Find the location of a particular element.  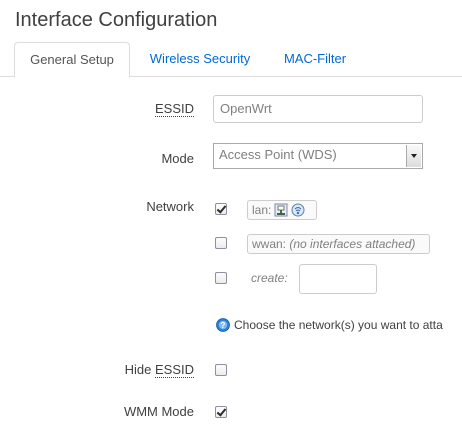

tab-general-setup: General Setup is located at coordinates (72, 60).